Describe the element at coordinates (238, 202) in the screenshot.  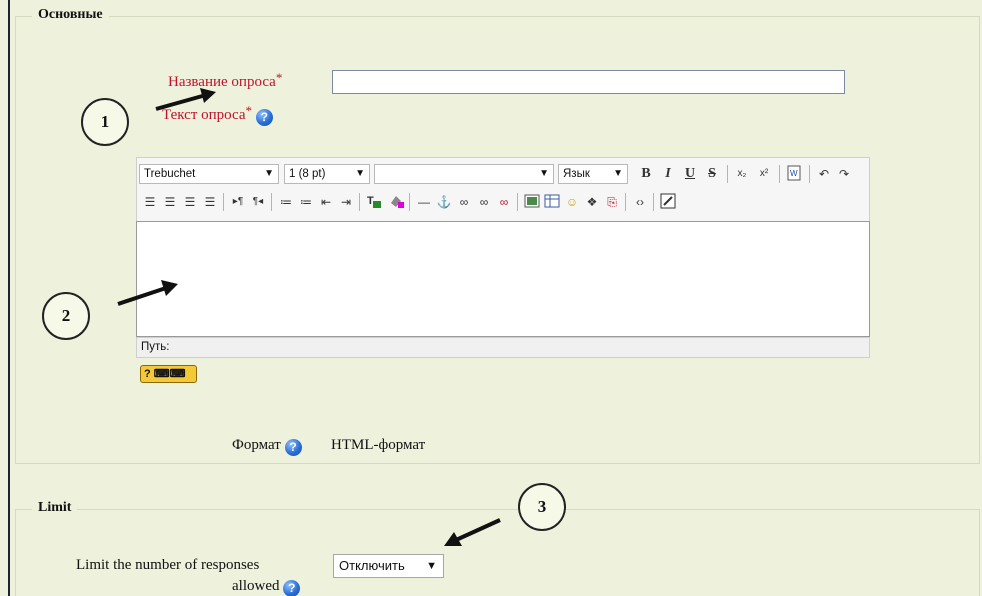
I see `ltr-icon: ▸¶` at that location.